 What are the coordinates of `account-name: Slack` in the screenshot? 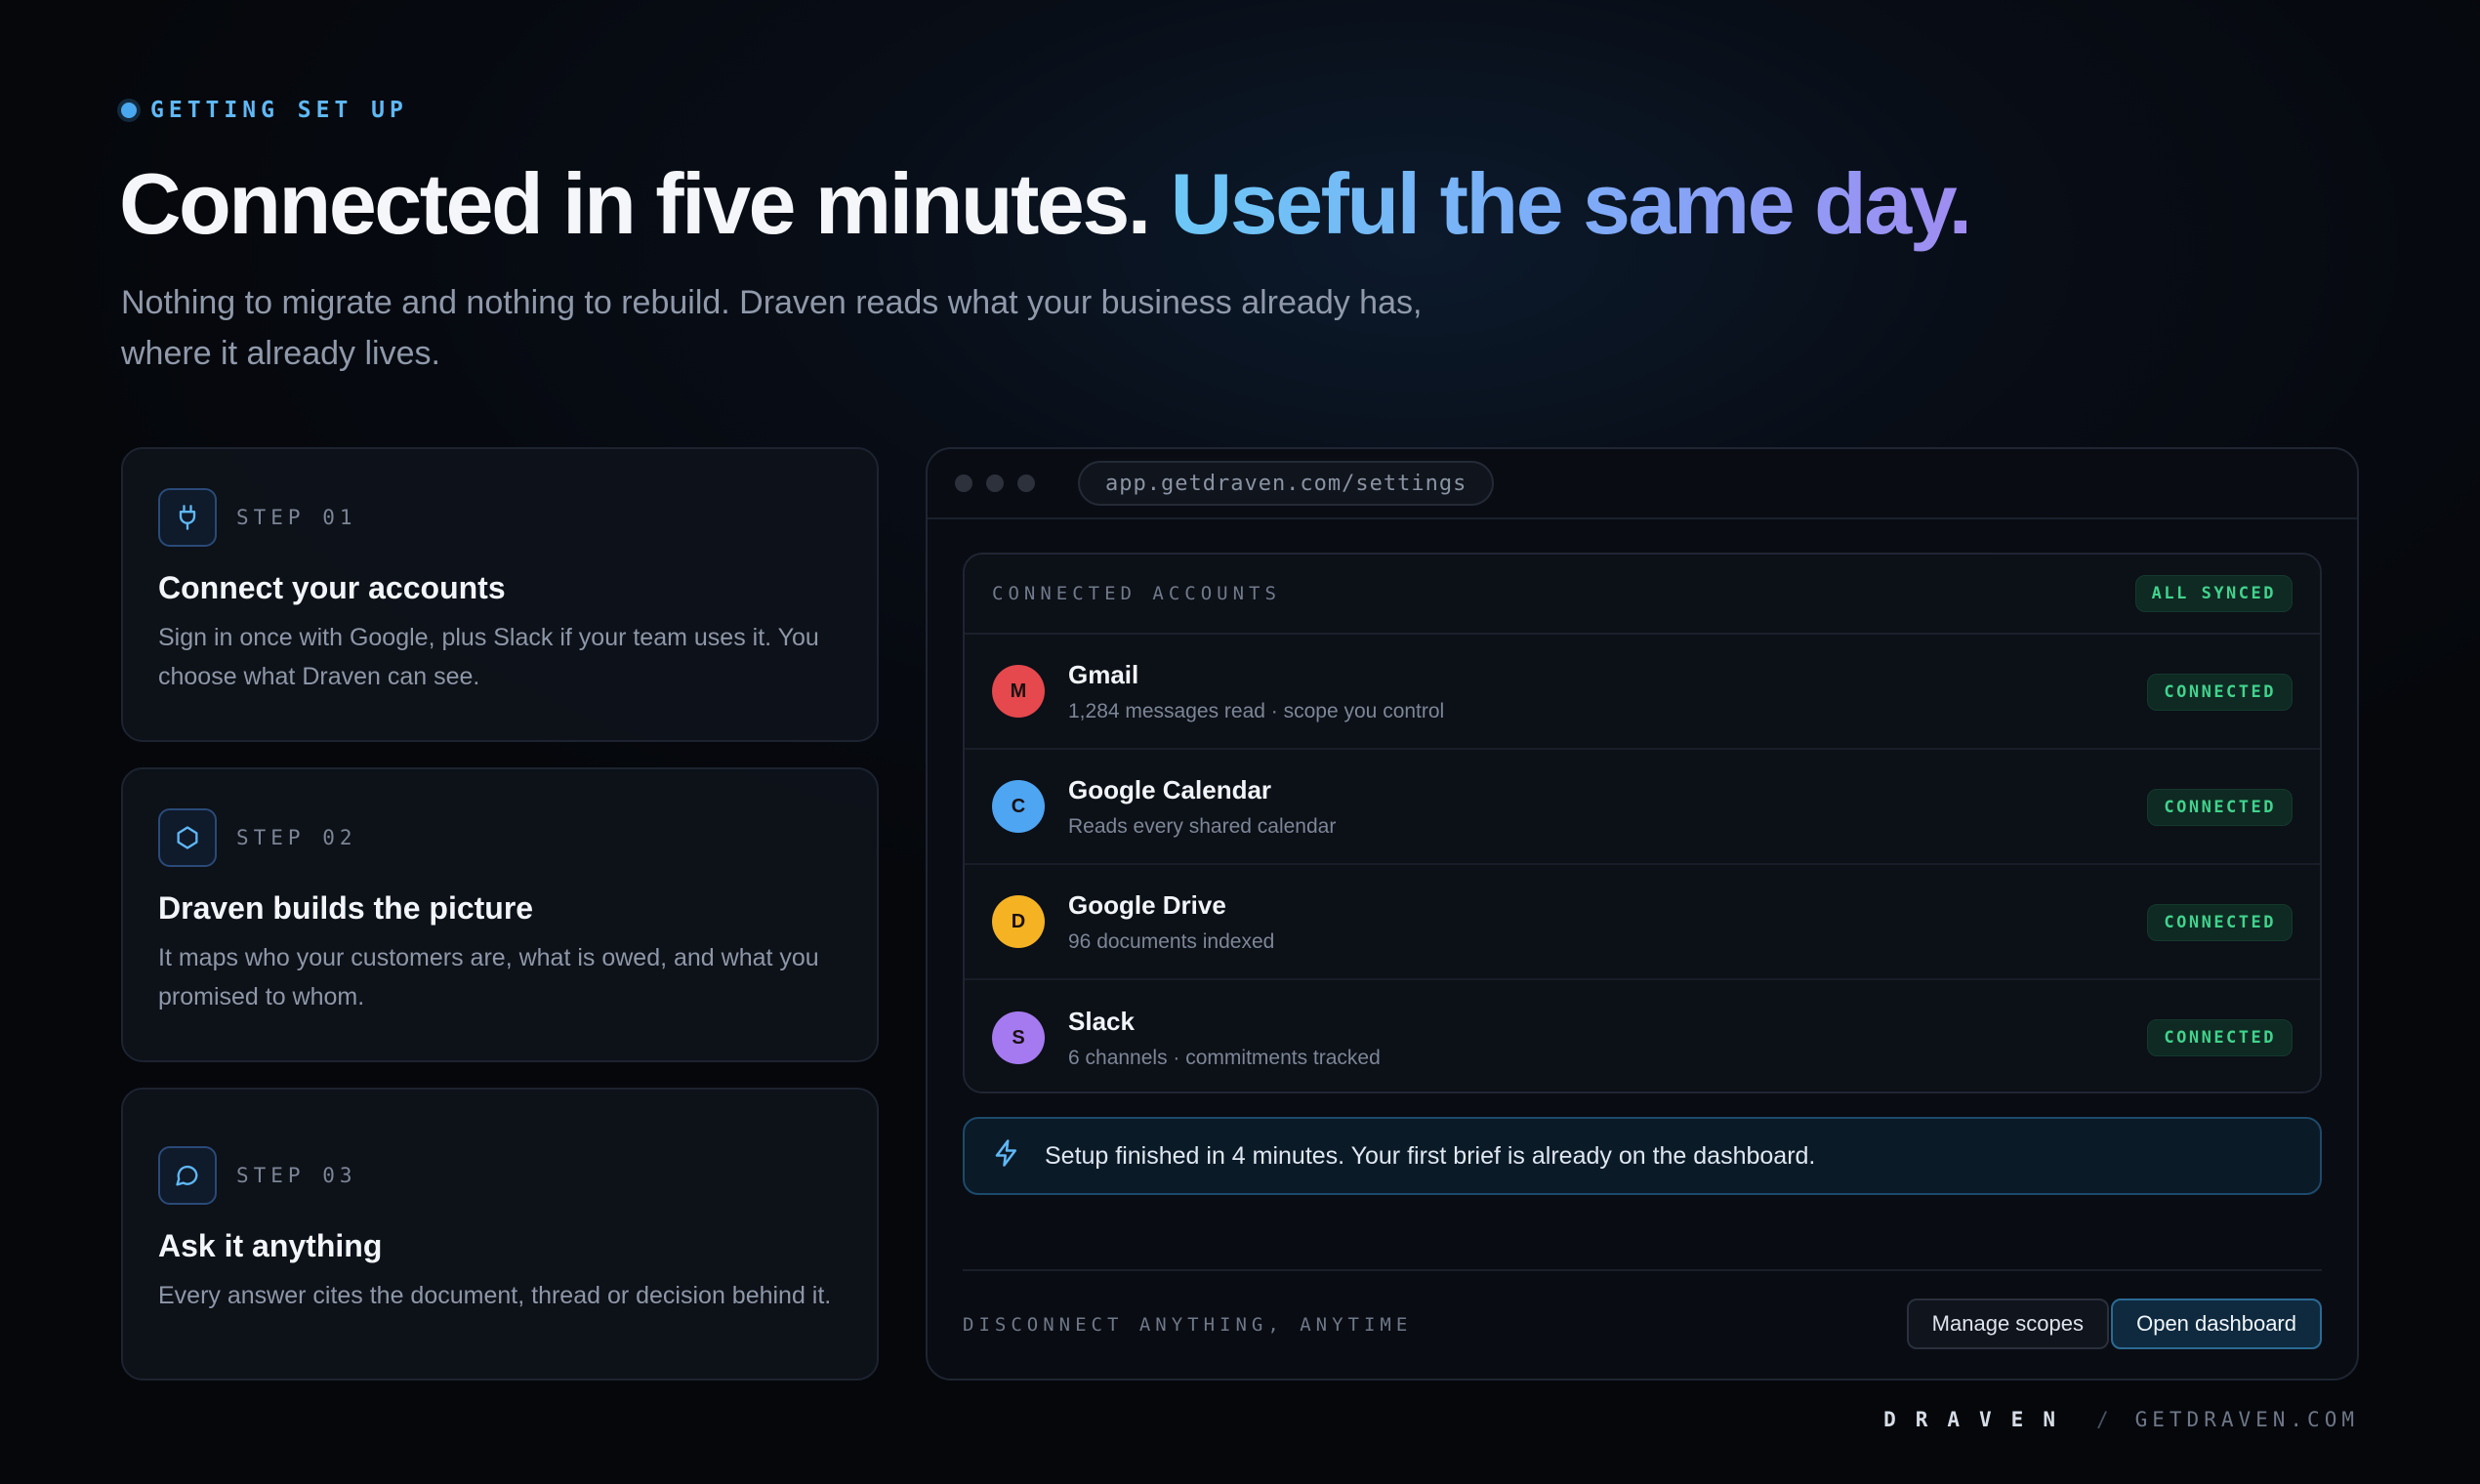 It's located at (1101, 1021).